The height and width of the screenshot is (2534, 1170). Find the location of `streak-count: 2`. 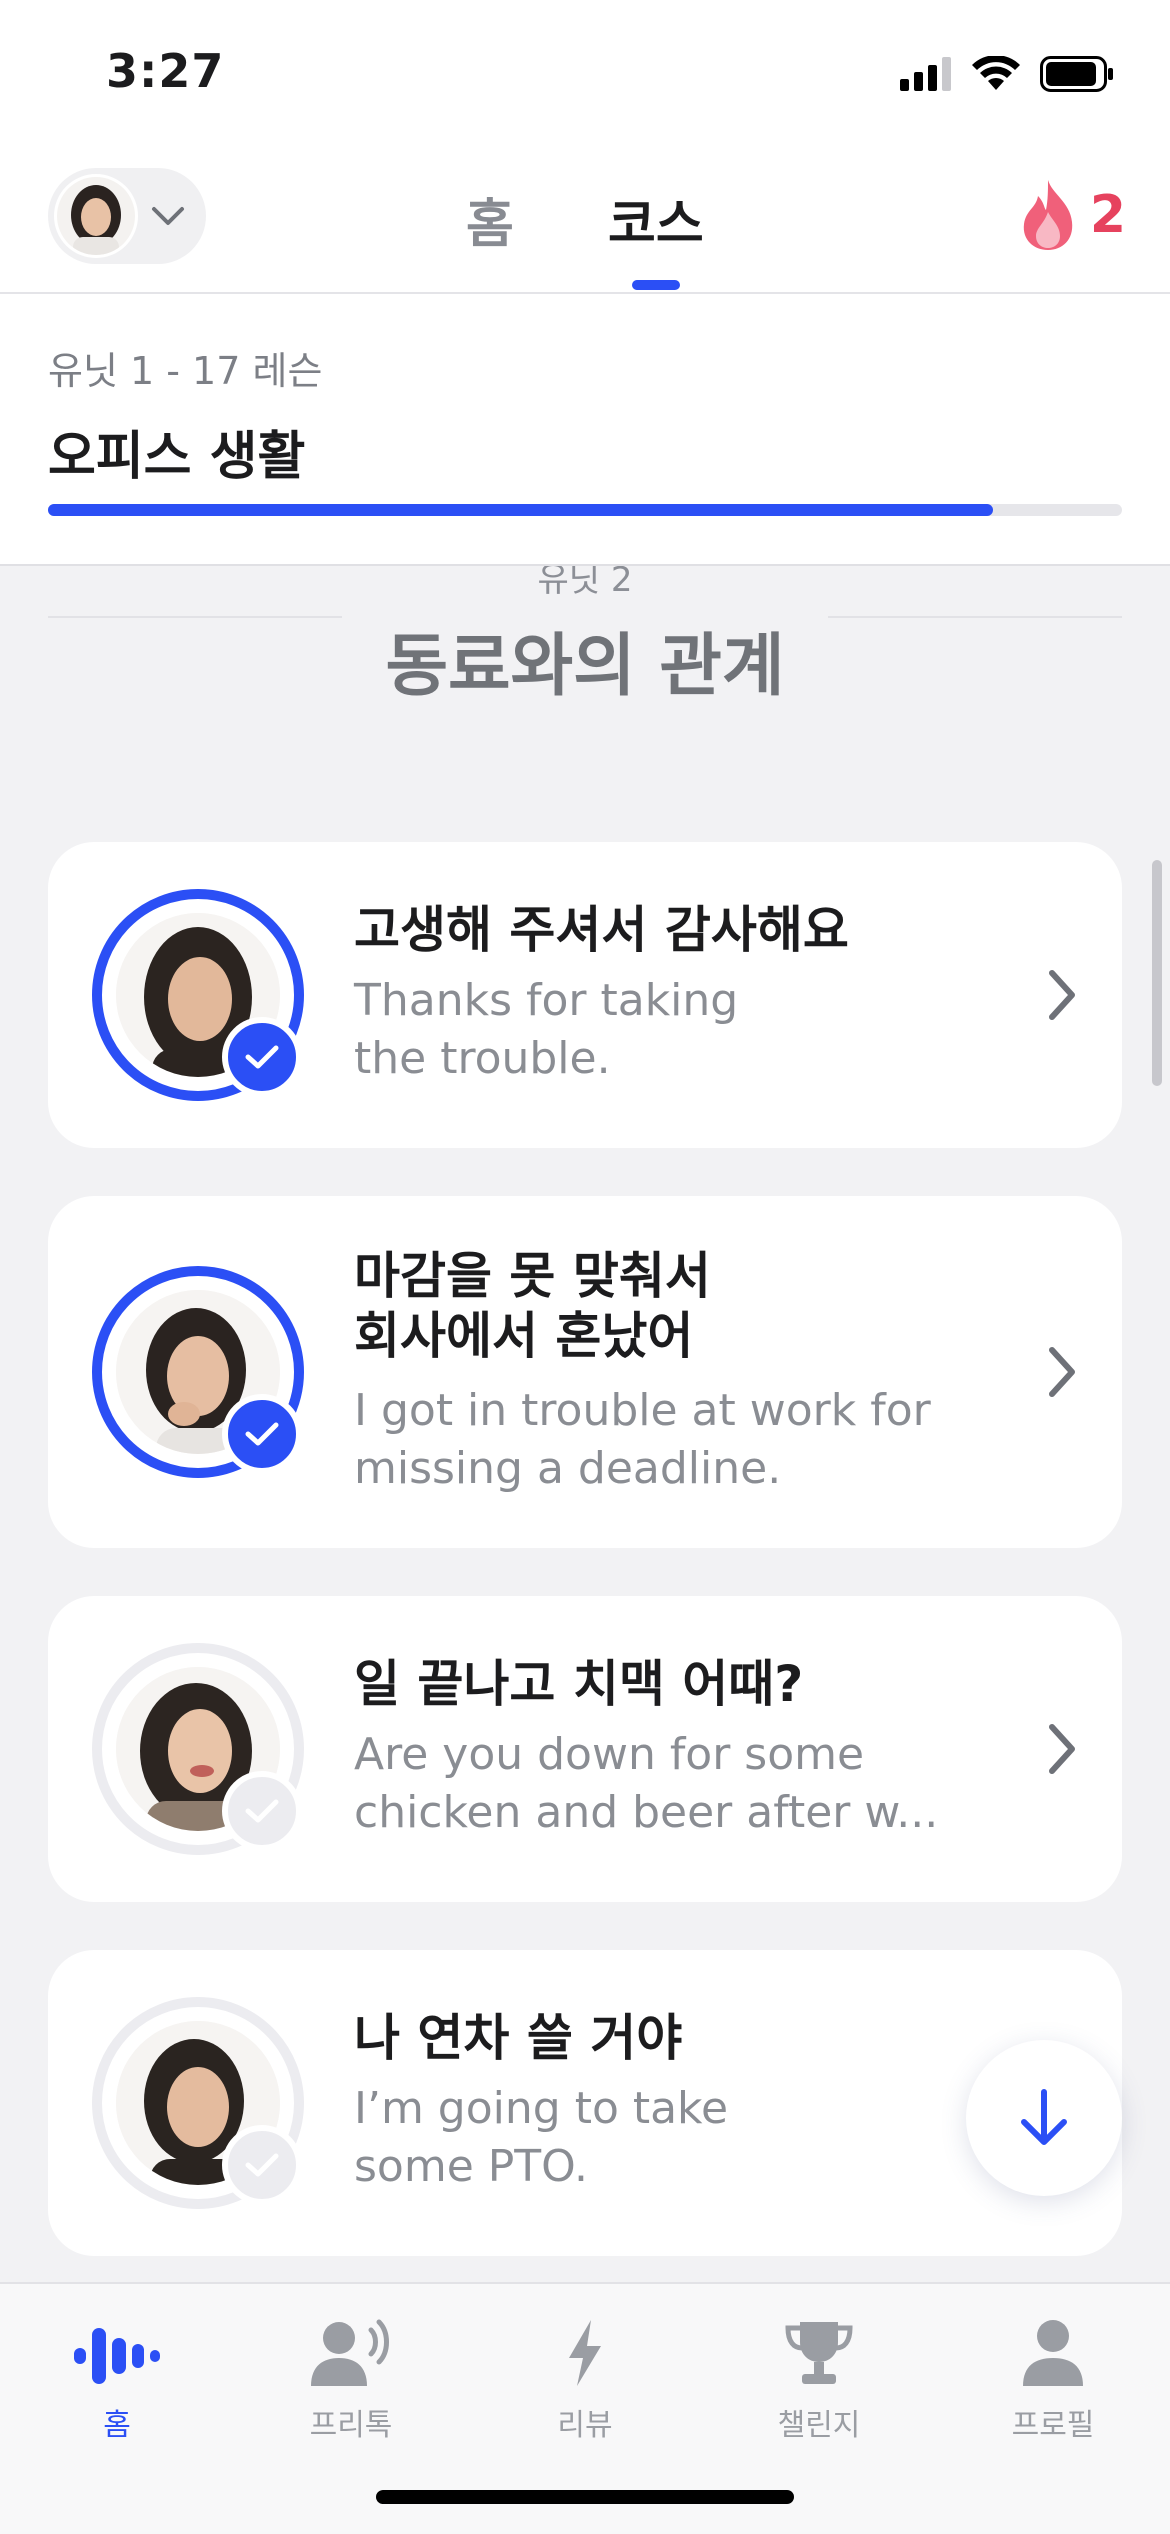

streak-count: 2 is located at coordinates (1107, 215).